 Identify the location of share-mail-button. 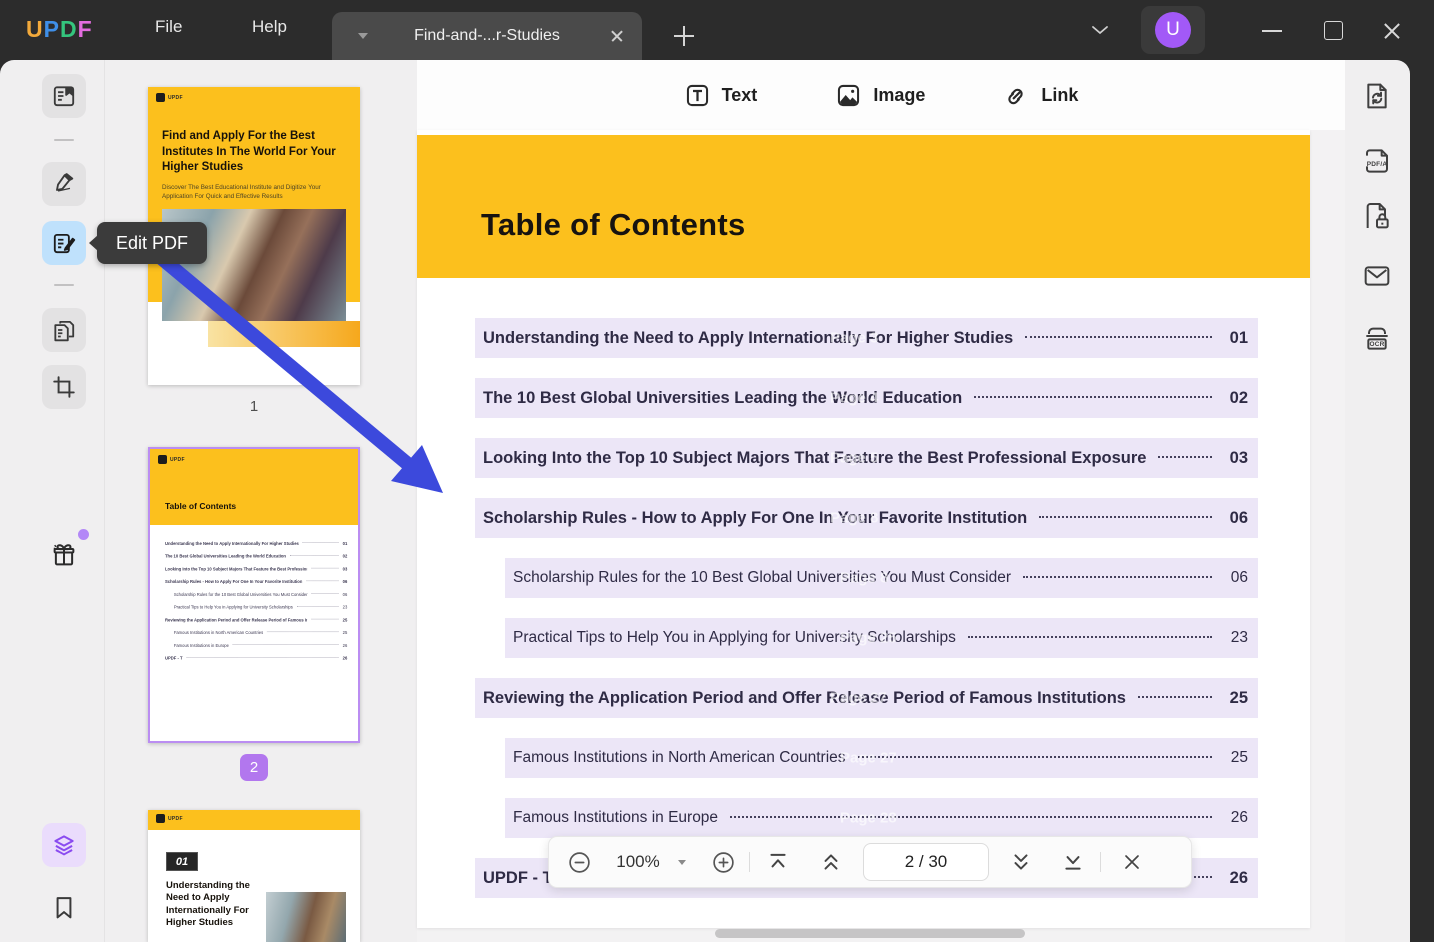
(1377, 276).